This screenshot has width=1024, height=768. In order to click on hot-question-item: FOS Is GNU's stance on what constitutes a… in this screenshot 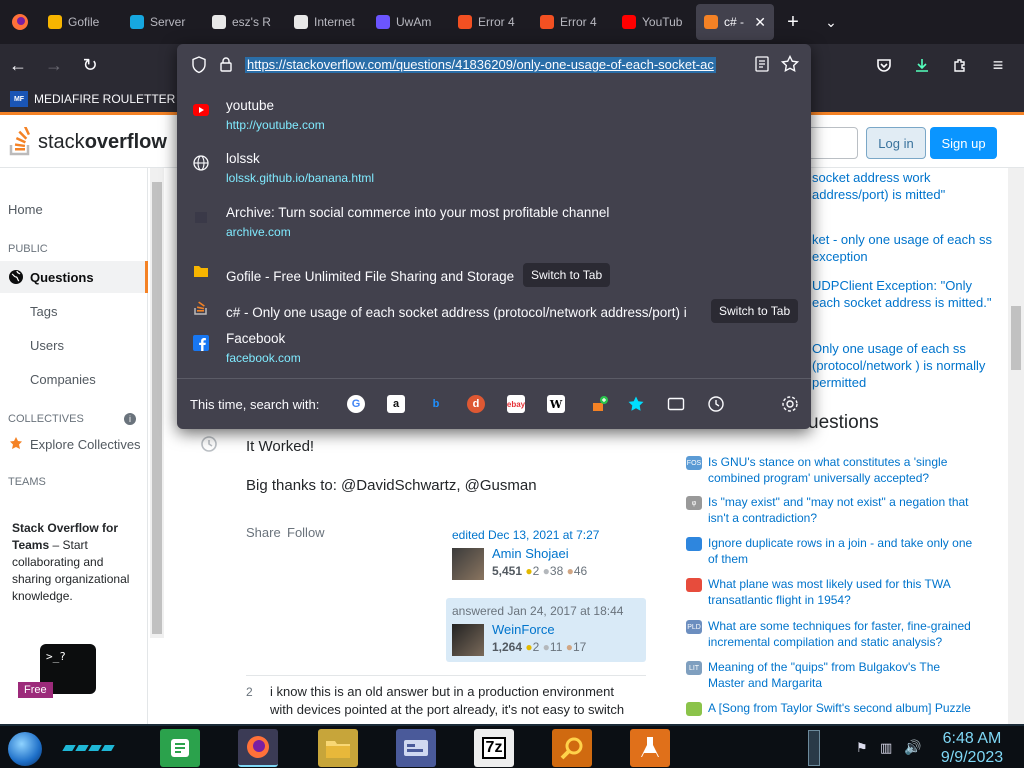, I will do `click(831, 470)`.